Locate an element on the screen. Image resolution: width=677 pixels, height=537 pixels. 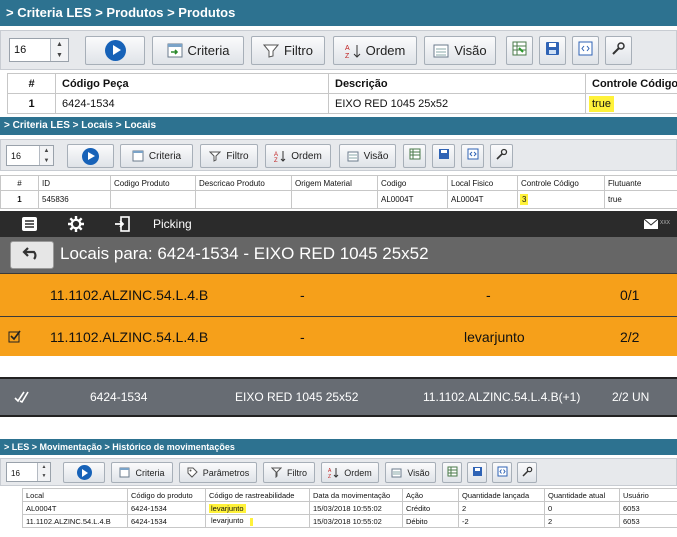
logout-icon is located at coordinates (122, 226).